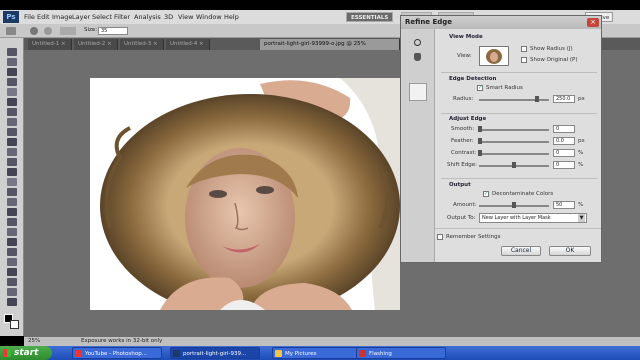 Image resolution: width=640 pixels, height=360 pixels. What do you see at coordinates (462, 141) in the screenshot?
I see `feather-label: Feather:` at bounding box center [462, 141].